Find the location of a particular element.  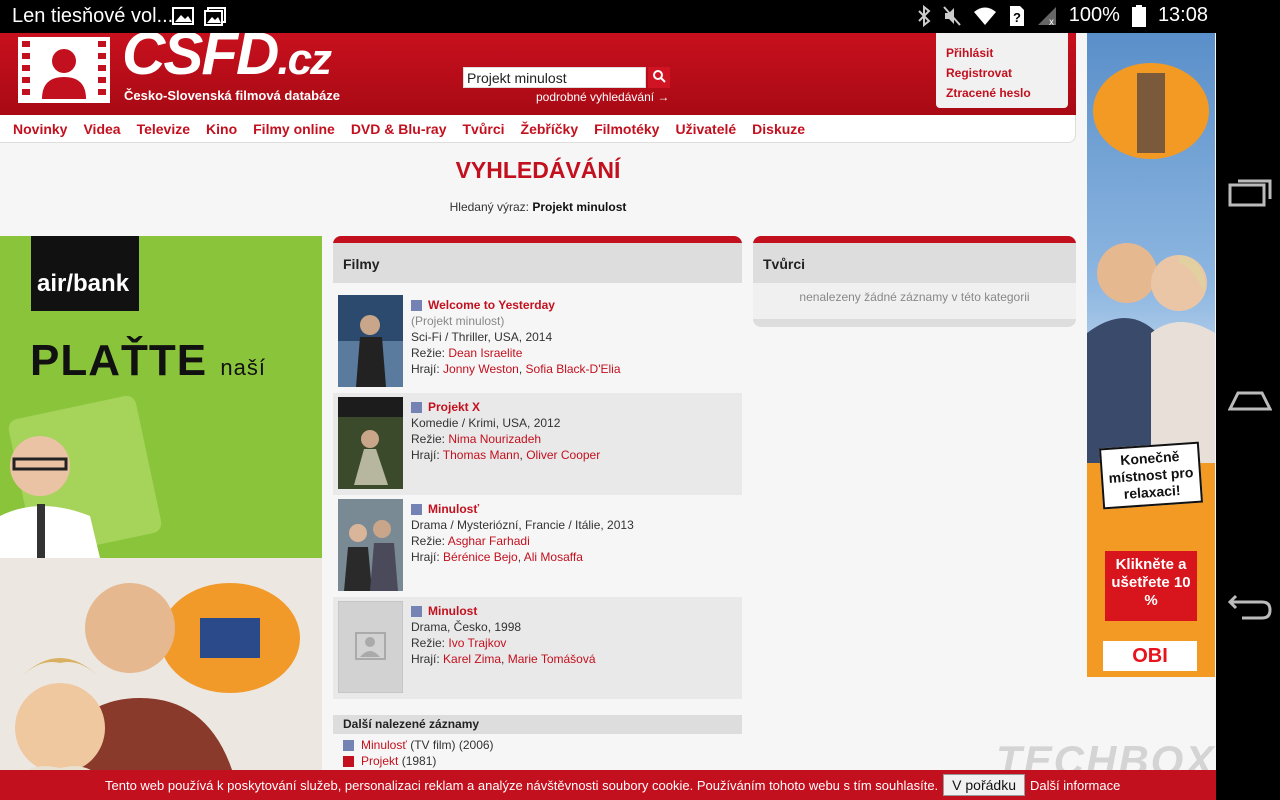

battery-percent: 100% is located at coordinates (1094, 15).